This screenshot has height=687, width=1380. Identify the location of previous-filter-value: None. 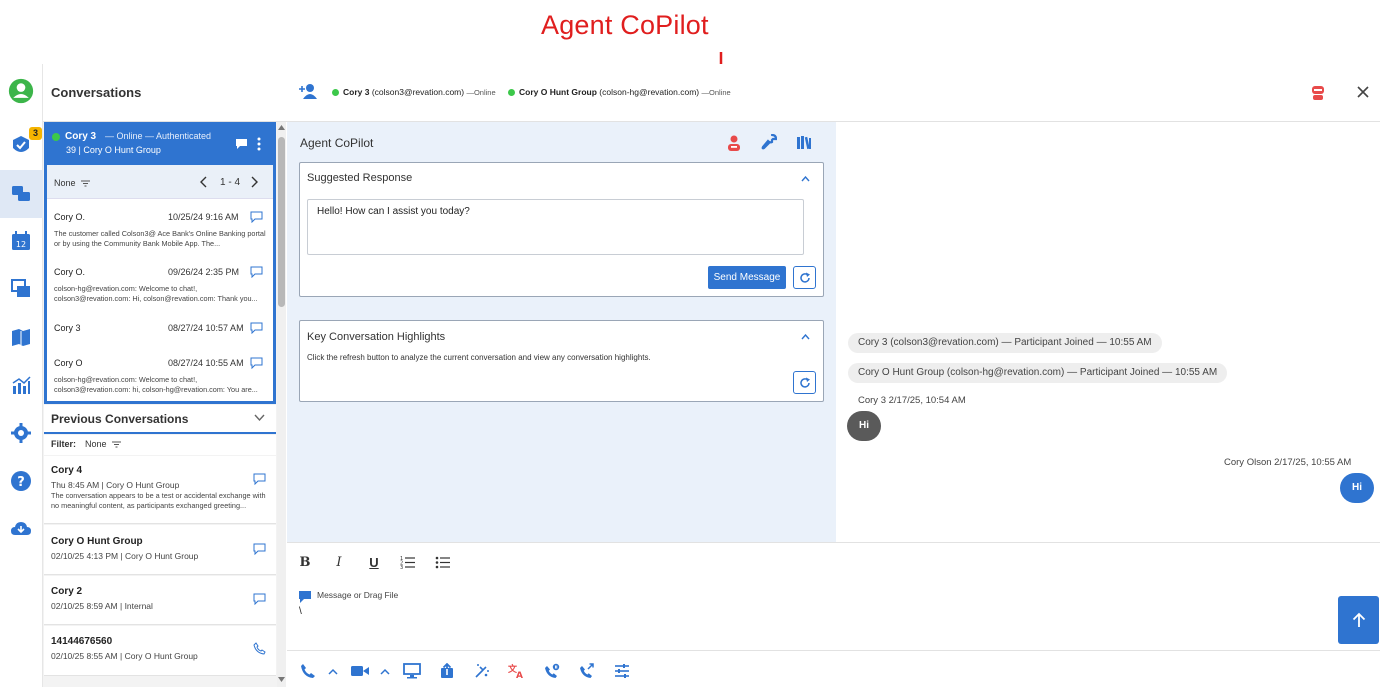
(96, 444).